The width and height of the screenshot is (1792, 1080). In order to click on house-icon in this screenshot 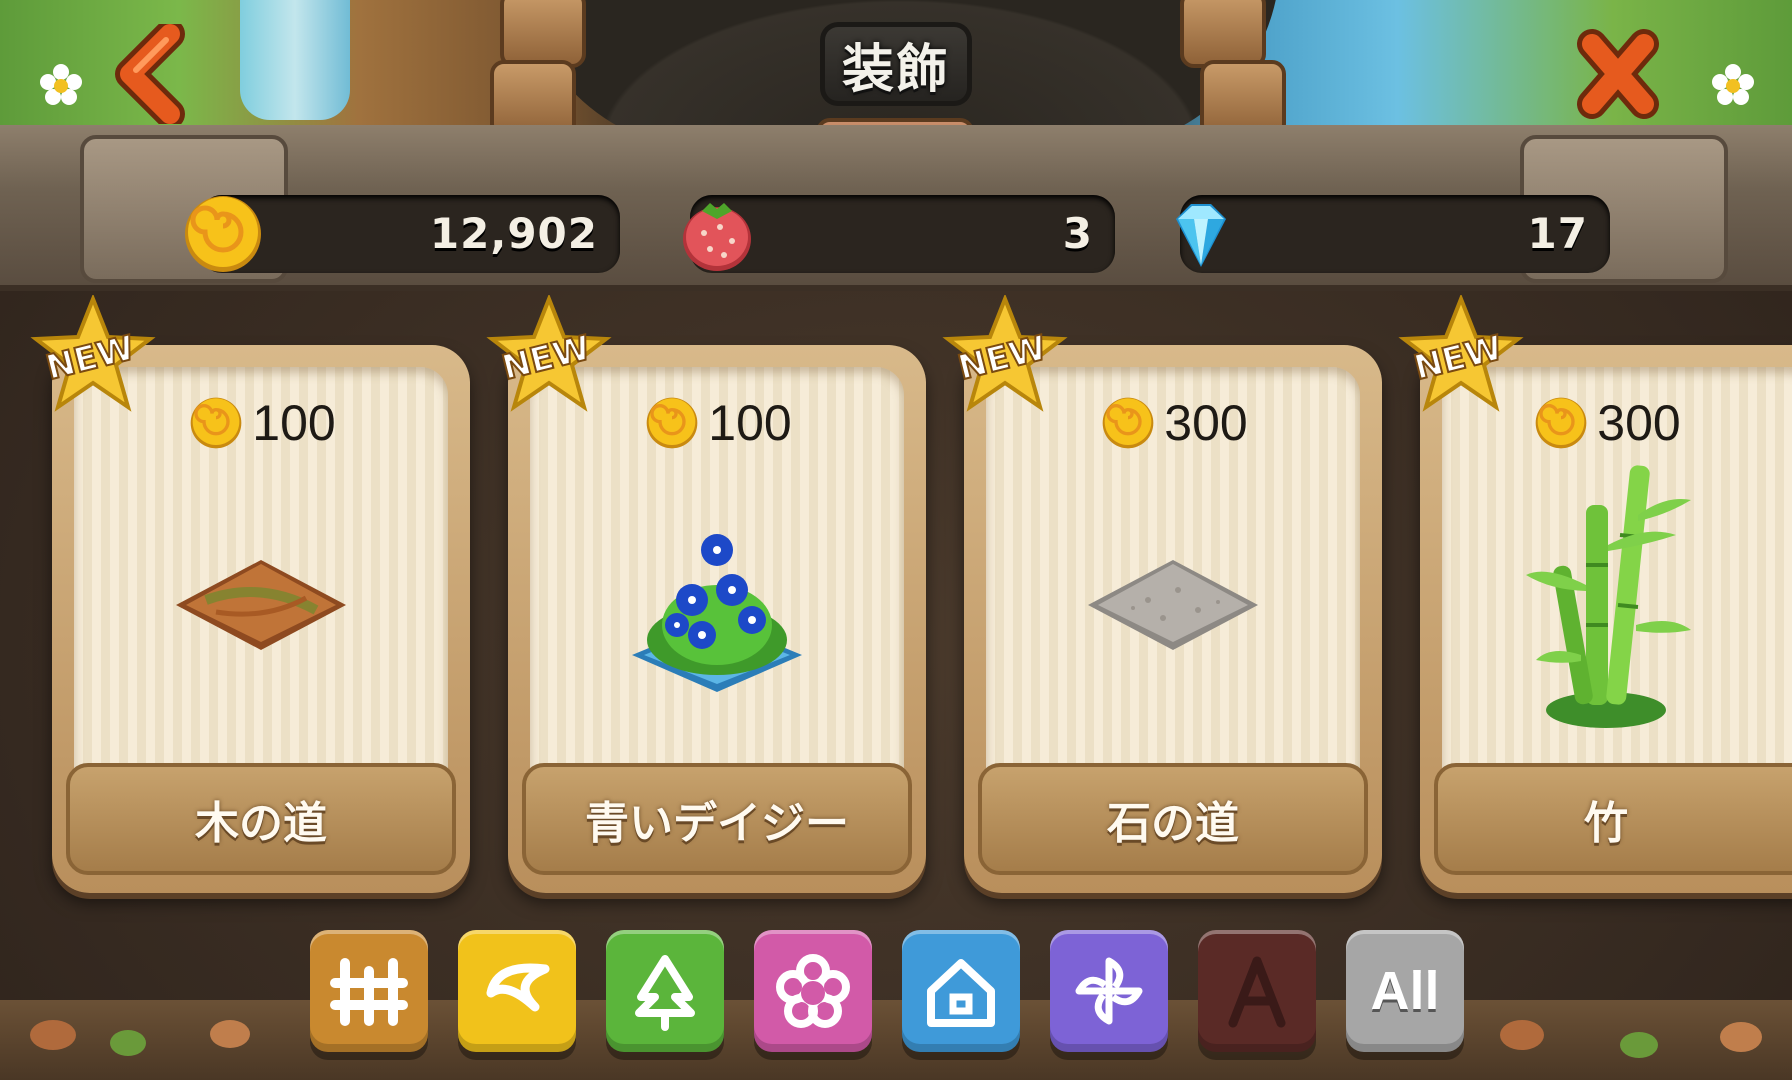, I will do `click(961, 993)`.